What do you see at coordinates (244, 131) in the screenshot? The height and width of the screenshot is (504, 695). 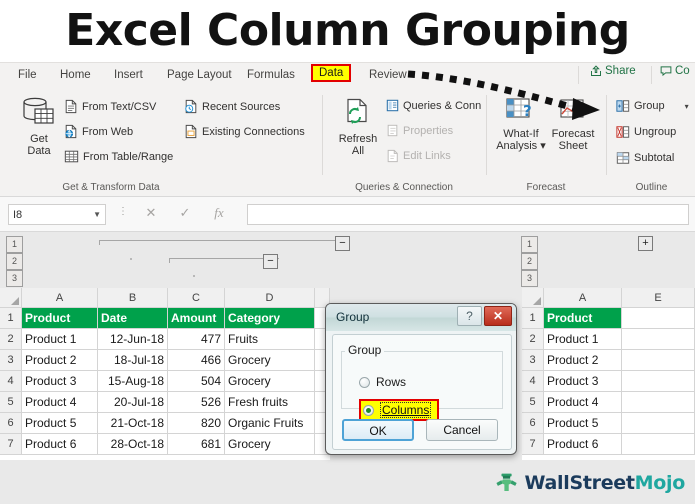 I see `existing-connections-button: Existing Connections` at bounding box center [244, 131].